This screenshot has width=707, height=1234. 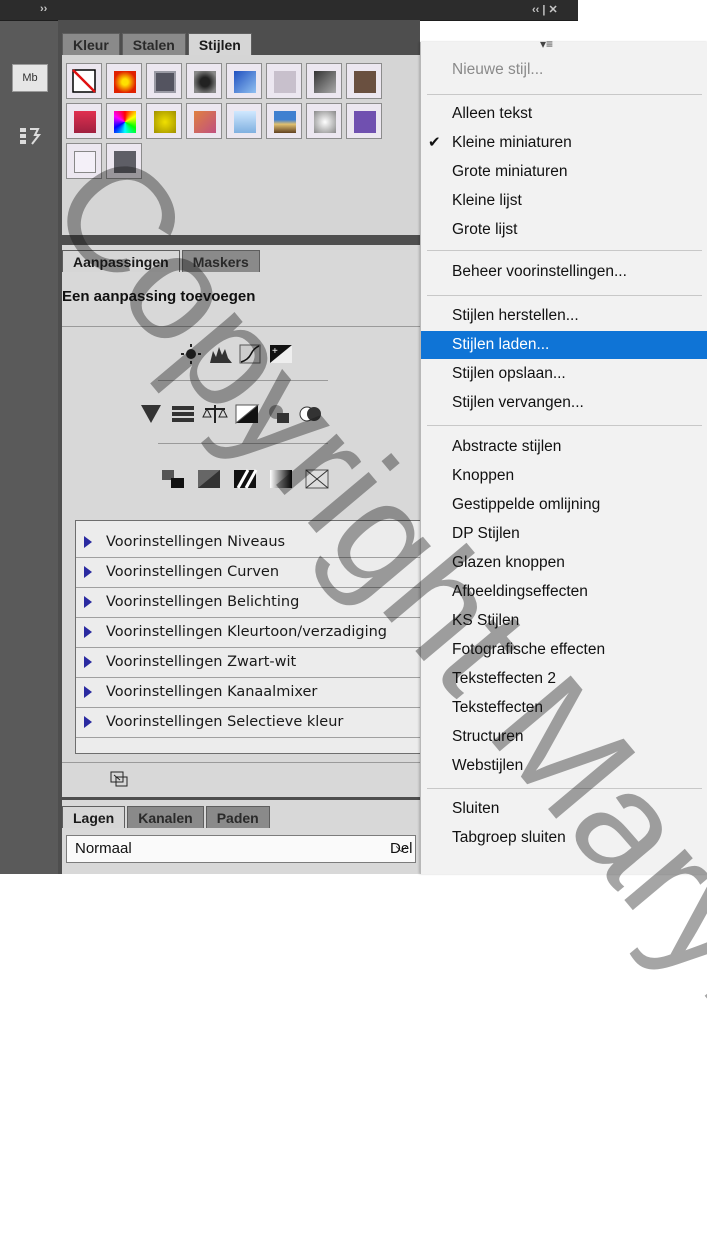 What do you see at coordinates (91, 44) in the screenshot?
I see `tab-kleur: Kleur` at bounding box center [91, 44].